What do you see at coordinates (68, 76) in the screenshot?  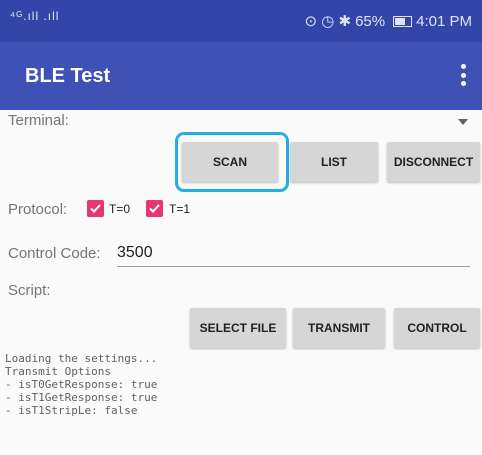 I see `app-title: BLE Test` at bounding box center [68, 76].